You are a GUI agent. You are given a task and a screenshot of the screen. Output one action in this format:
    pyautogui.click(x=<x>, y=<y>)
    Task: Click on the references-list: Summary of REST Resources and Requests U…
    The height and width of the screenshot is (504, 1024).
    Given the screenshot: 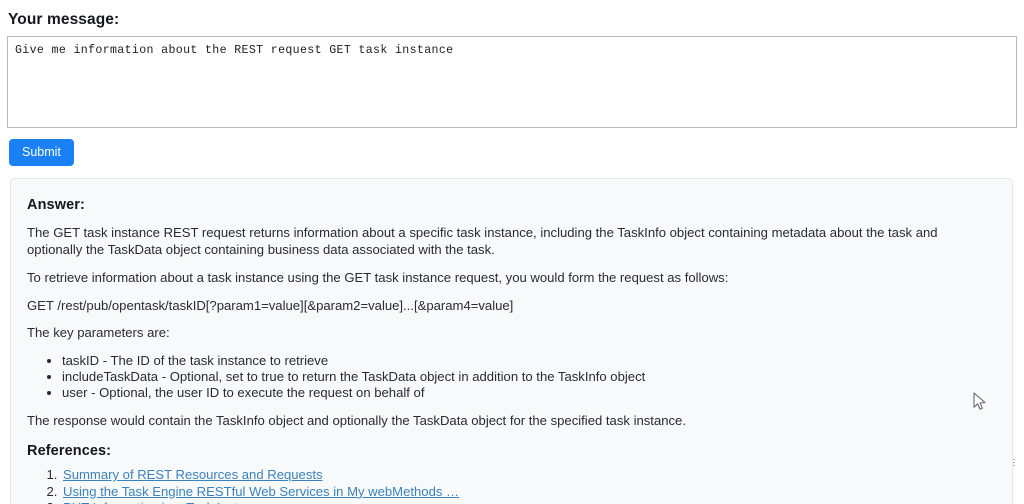 What is the action you would take?
    pyautogui.click(x=511, y=485)
    